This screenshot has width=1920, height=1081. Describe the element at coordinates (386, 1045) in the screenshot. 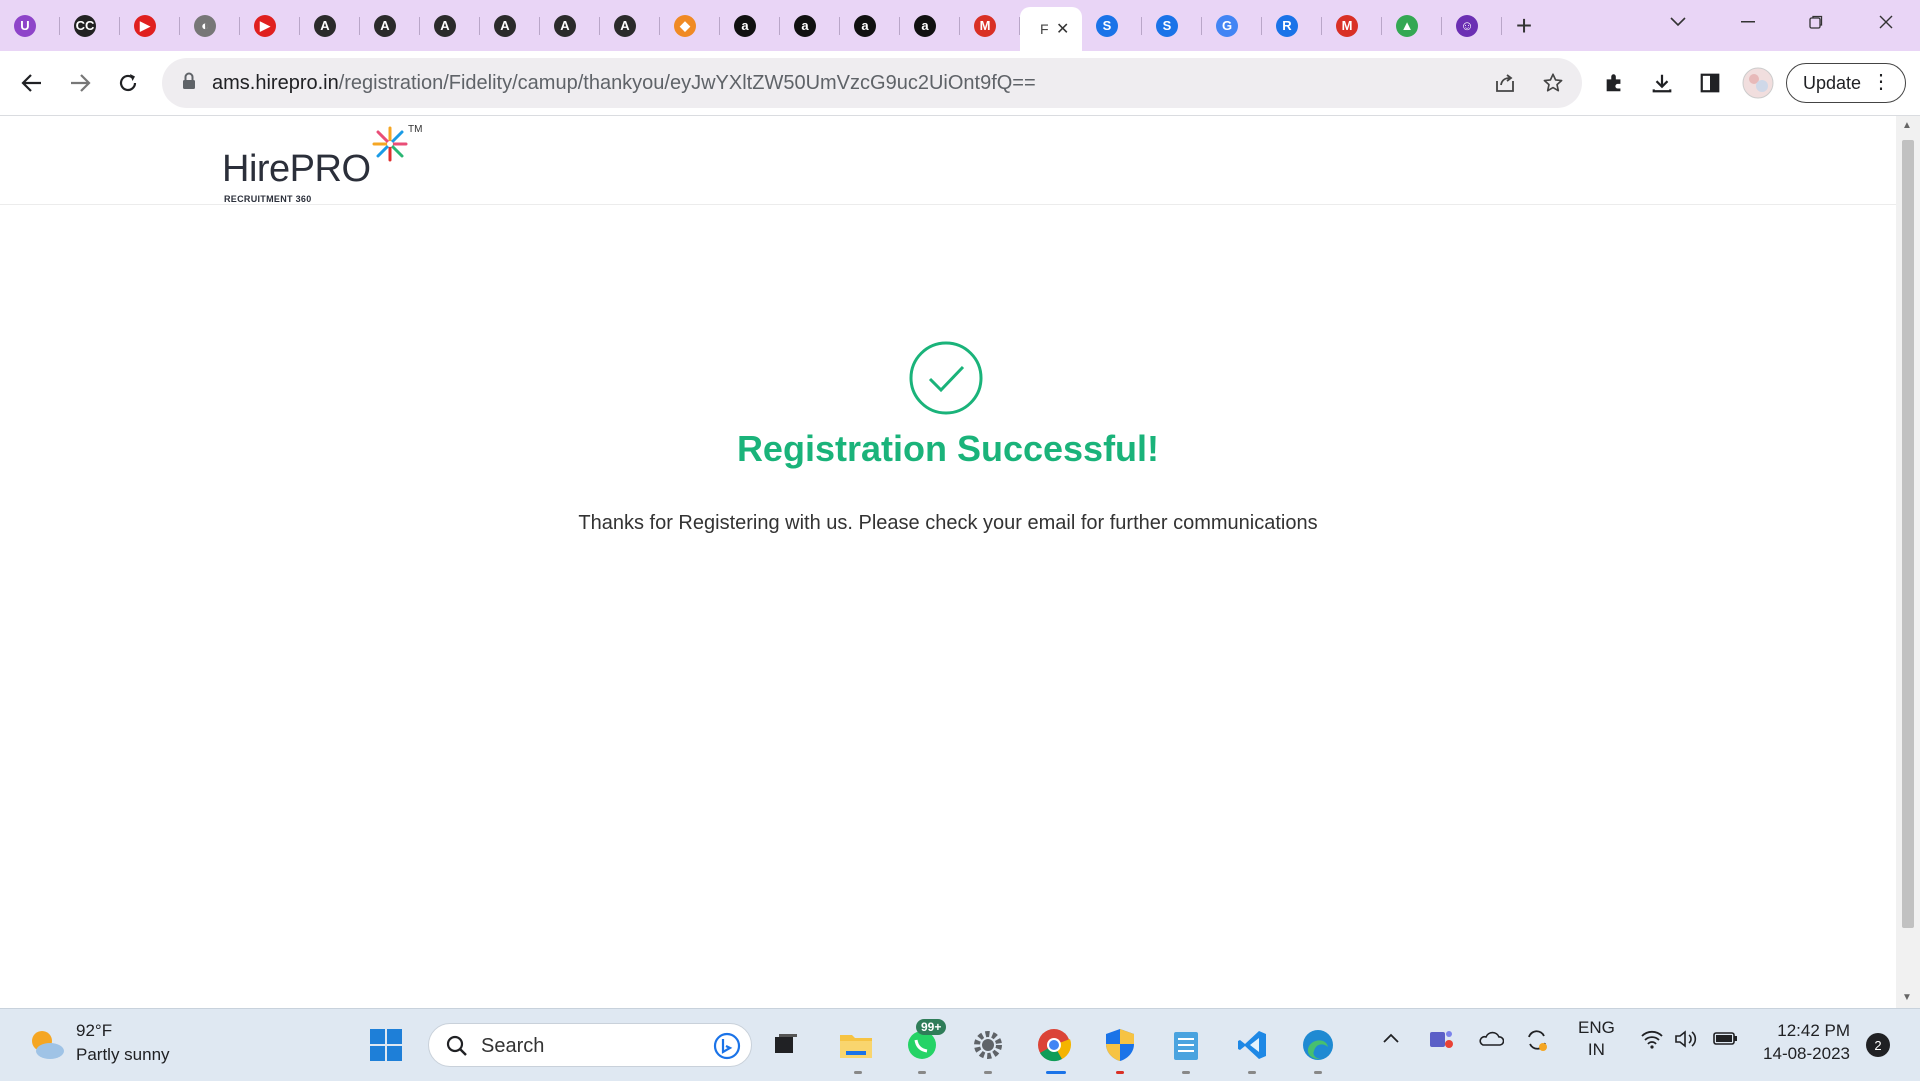

I see `start-button` at that location.